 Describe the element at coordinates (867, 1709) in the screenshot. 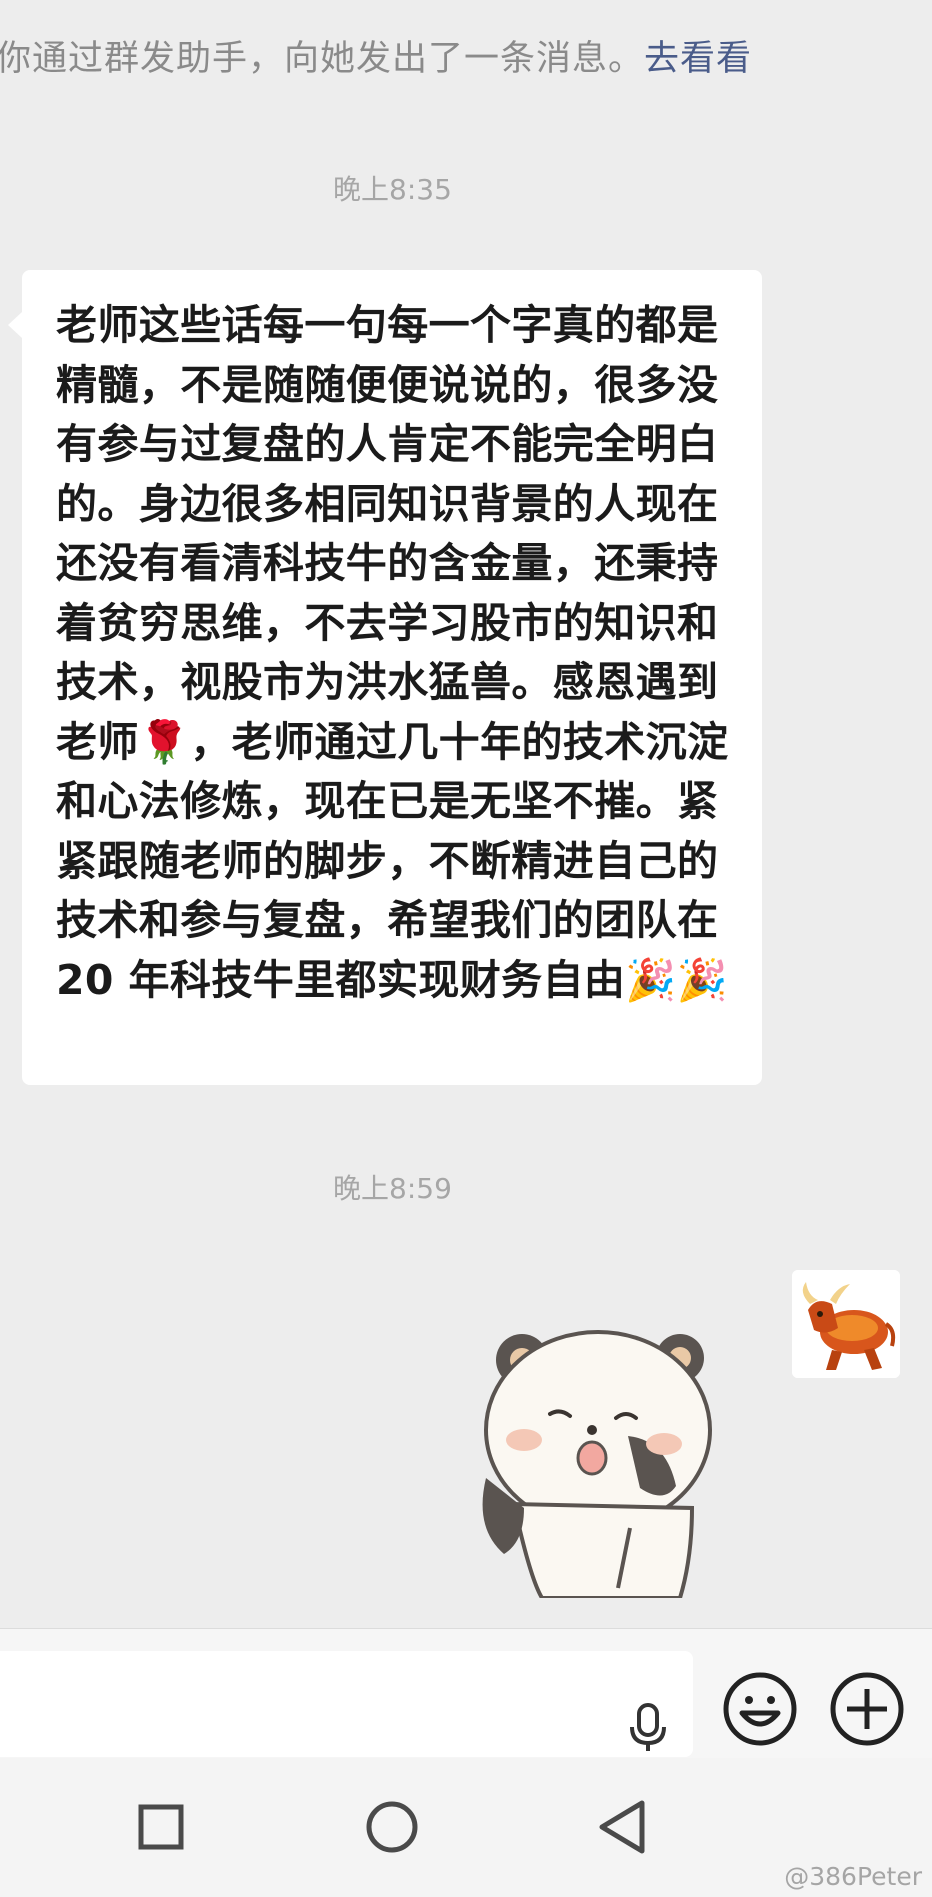

I see `plus-circle-icon` at that location.